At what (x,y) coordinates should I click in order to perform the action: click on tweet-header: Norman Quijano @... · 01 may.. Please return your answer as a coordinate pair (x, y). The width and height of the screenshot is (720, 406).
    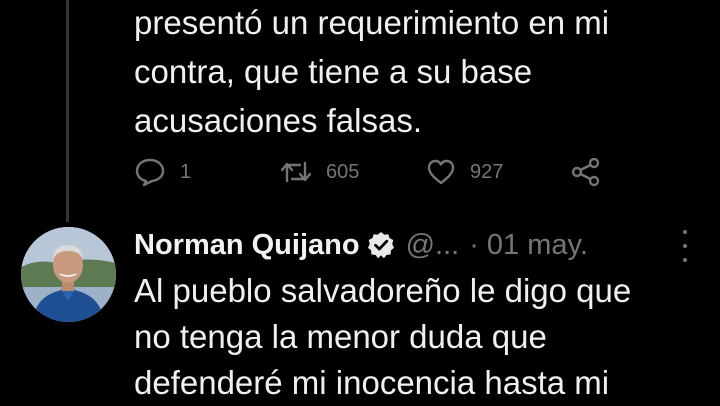
    Looking at the image, I should click on (419, 245).